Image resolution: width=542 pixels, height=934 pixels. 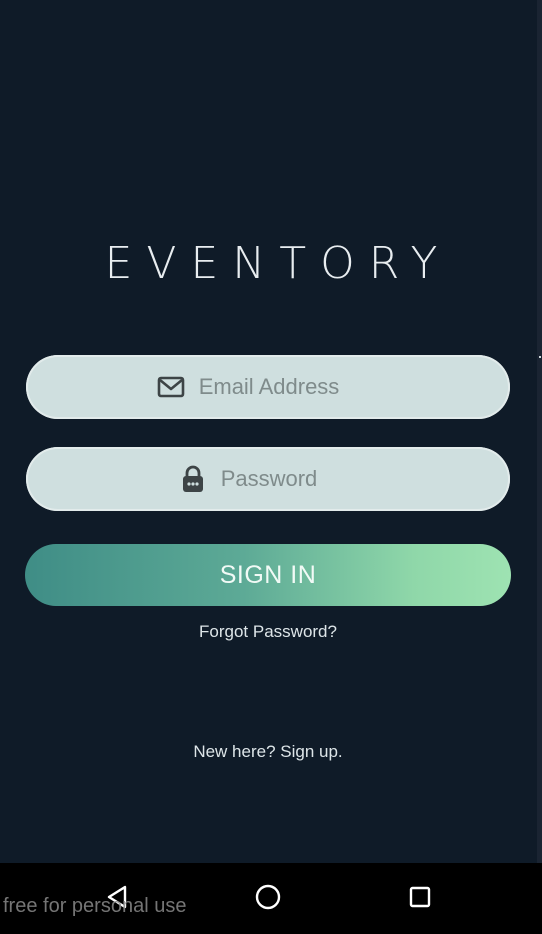 What do you see at coordinates (268, 752) in the screenshot?
I see `sign-up-link: New here? Sign up.` at bounding box center [268, 752].